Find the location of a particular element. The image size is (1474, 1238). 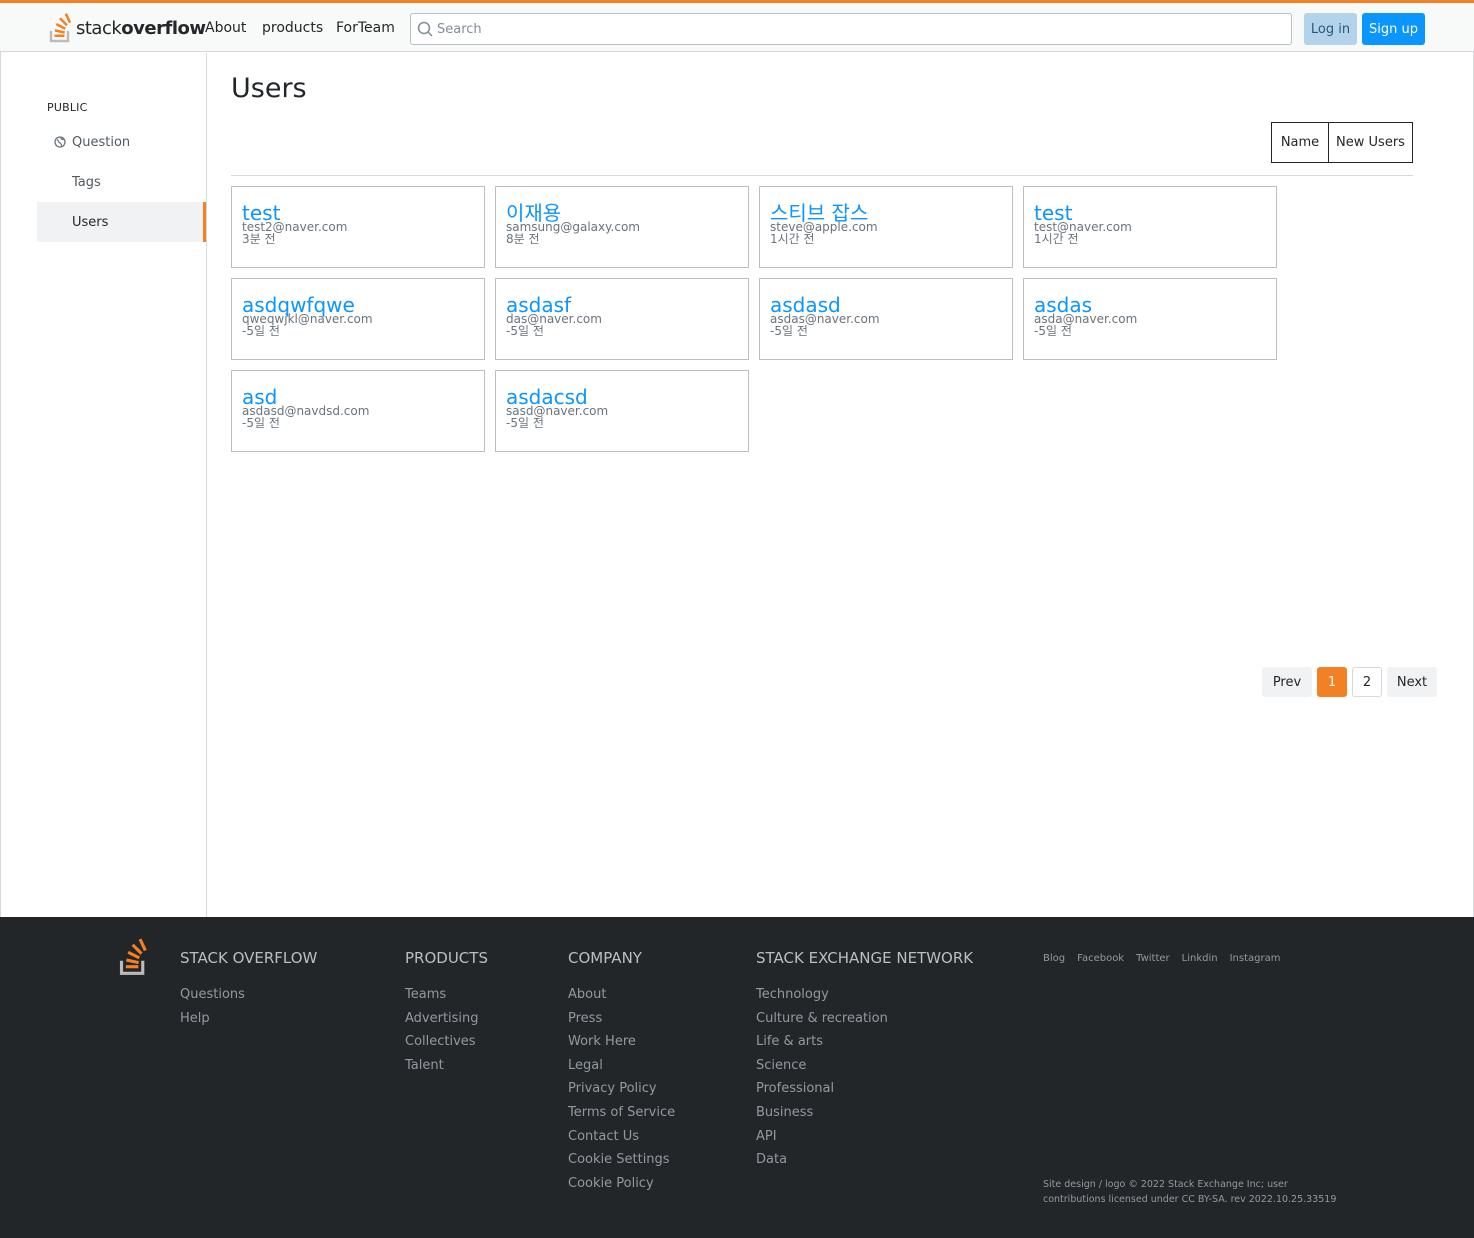

user-card: asdasf das@naver.com -5일 전 is located at coordinates (622, 319).